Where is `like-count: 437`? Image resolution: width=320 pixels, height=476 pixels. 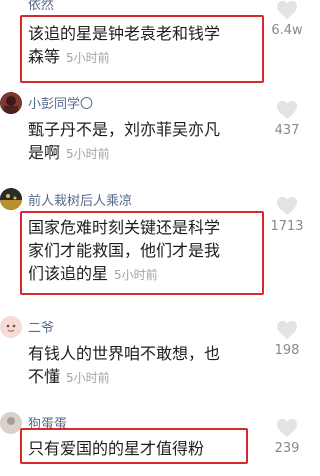
like-count: 437 is located at coordinates (287, 130).